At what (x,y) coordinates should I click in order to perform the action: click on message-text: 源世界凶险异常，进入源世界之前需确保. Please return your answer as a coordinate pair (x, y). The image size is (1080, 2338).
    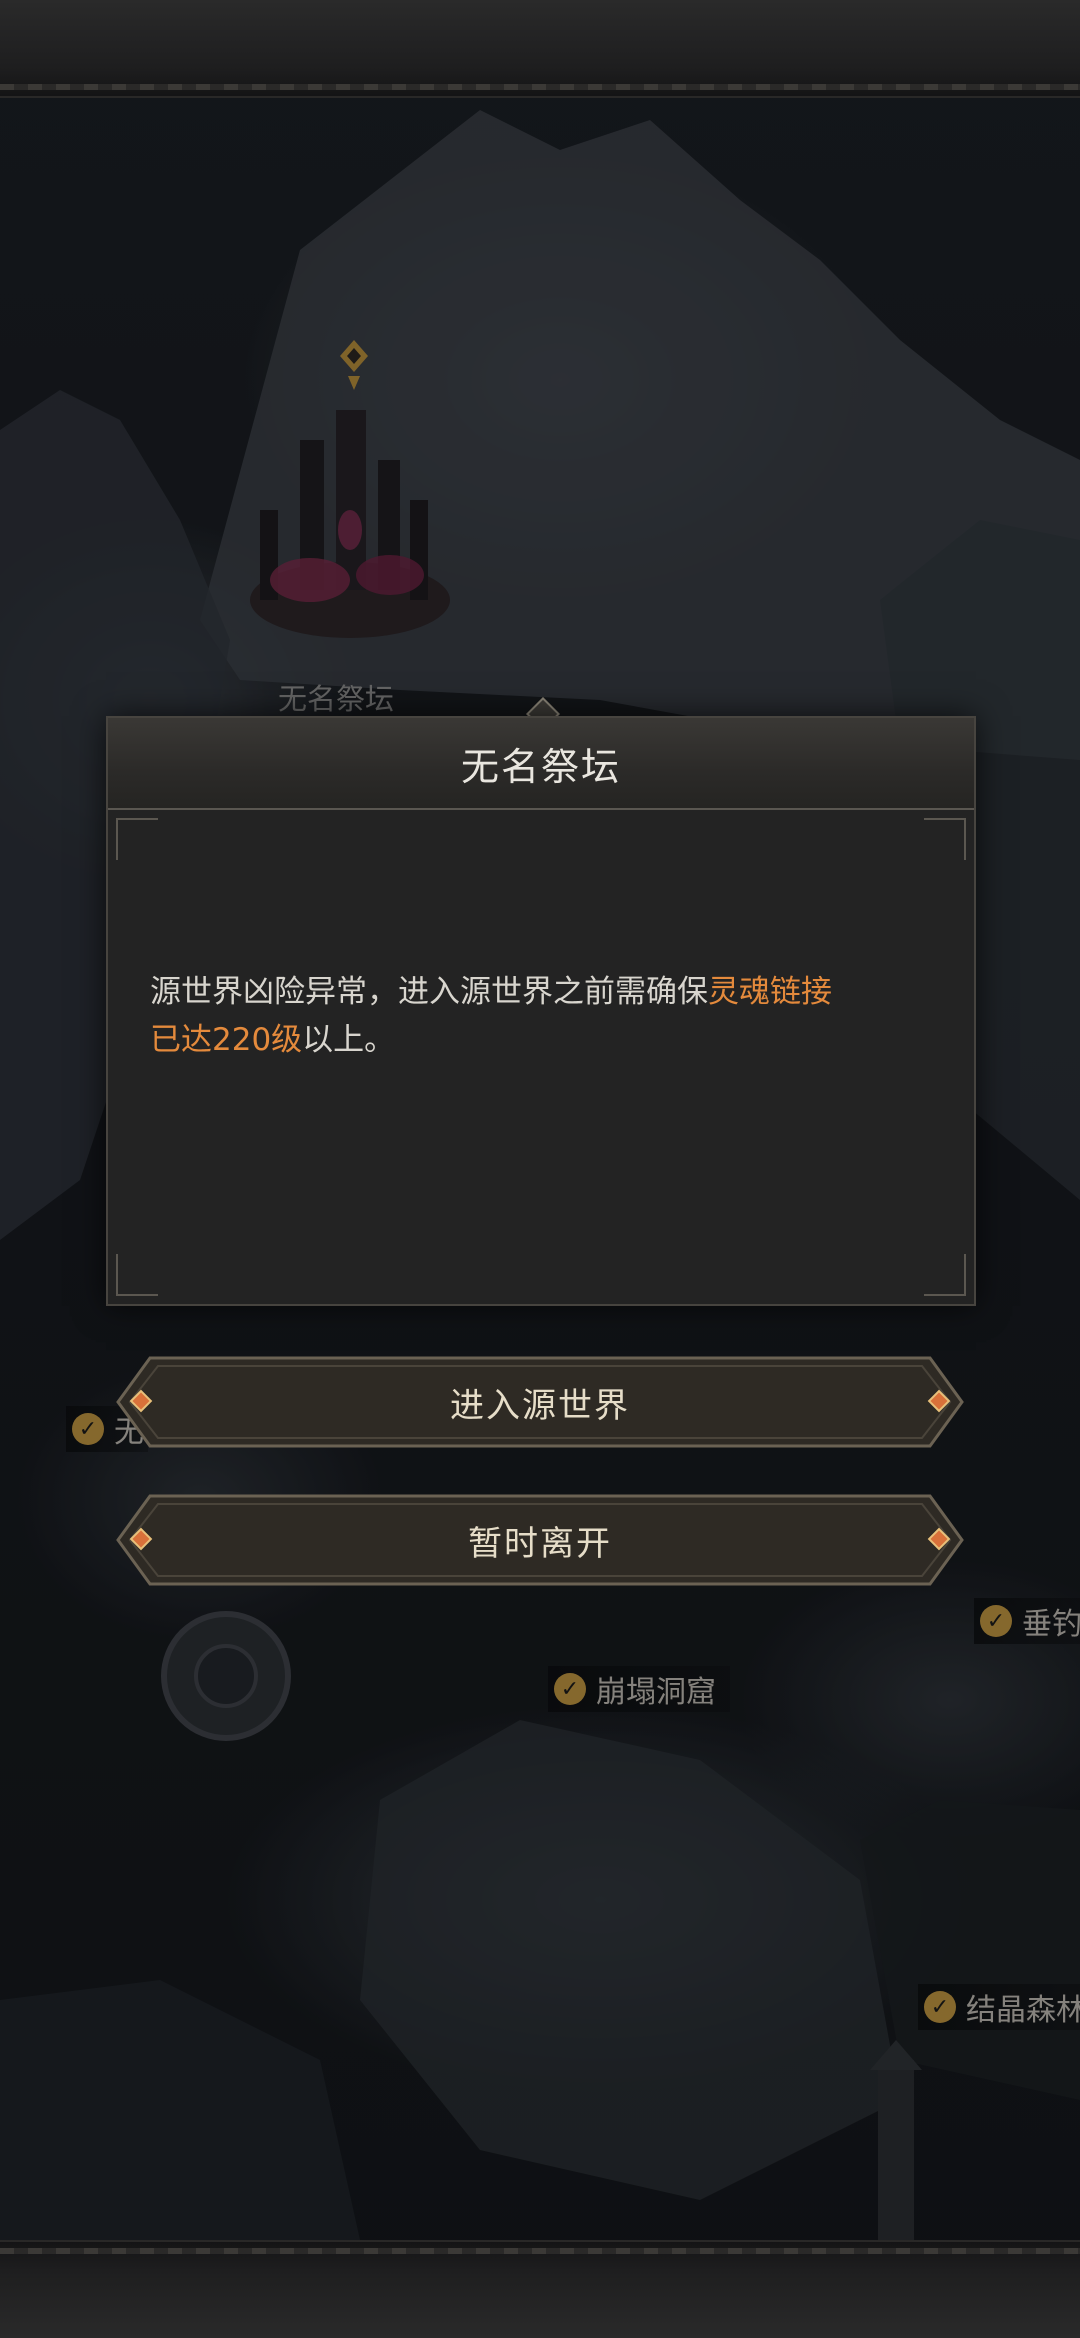
    Looking at the image, I should click on (429, 992).